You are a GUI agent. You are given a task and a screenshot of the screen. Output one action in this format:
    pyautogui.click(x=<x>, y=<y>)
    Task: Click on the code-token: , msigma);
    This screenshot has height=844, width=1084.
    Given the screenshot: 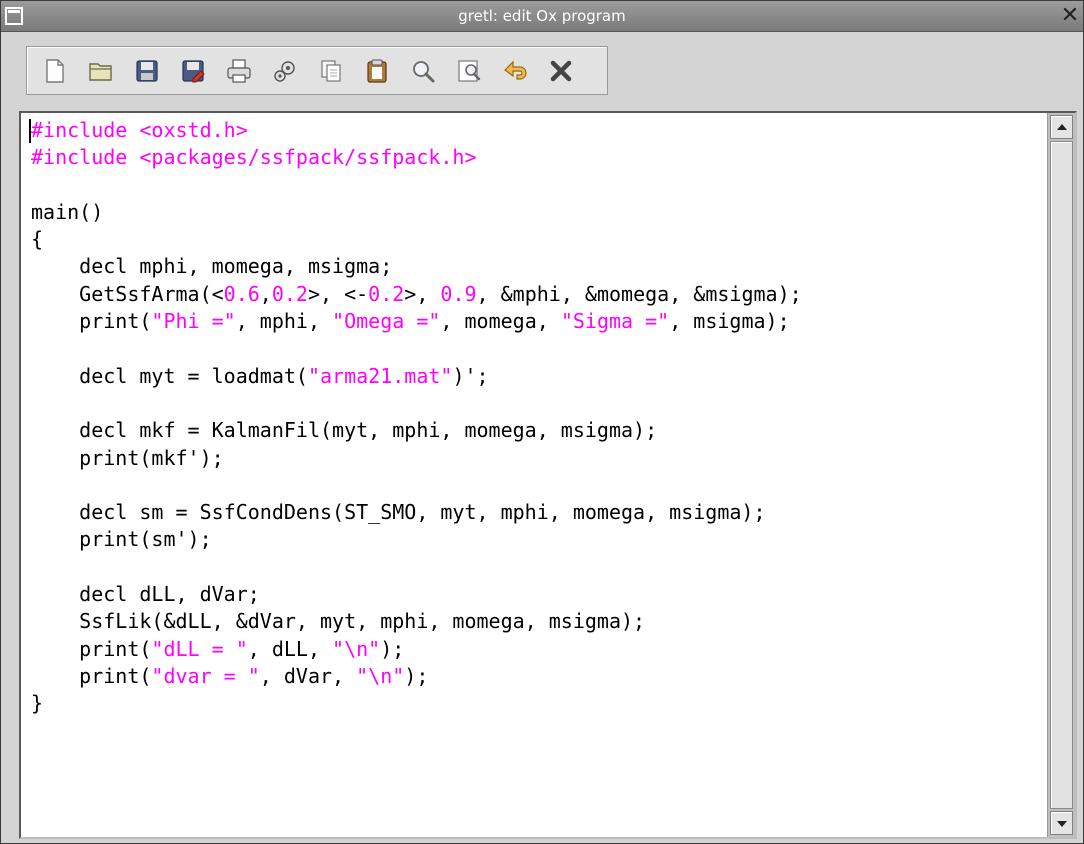 What is the action you would take?
    pyautogui.click(x=729, y=321)
    